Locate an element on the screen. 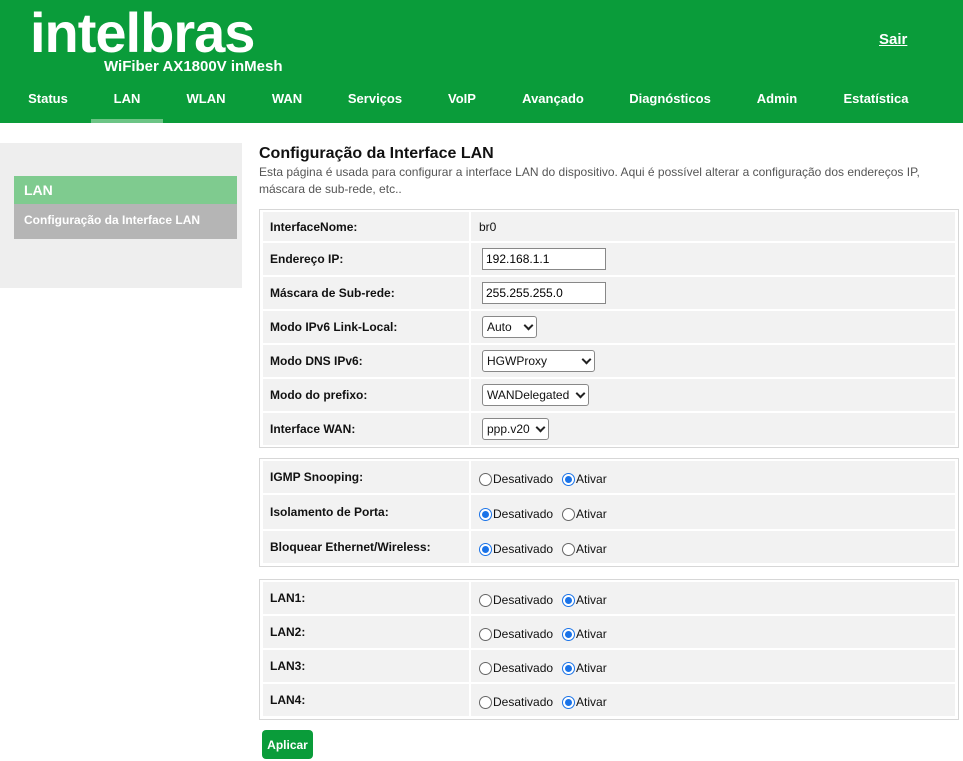  subnet-mask-label: Máscara de Sub-rede: is located at coordinates (366, 294).